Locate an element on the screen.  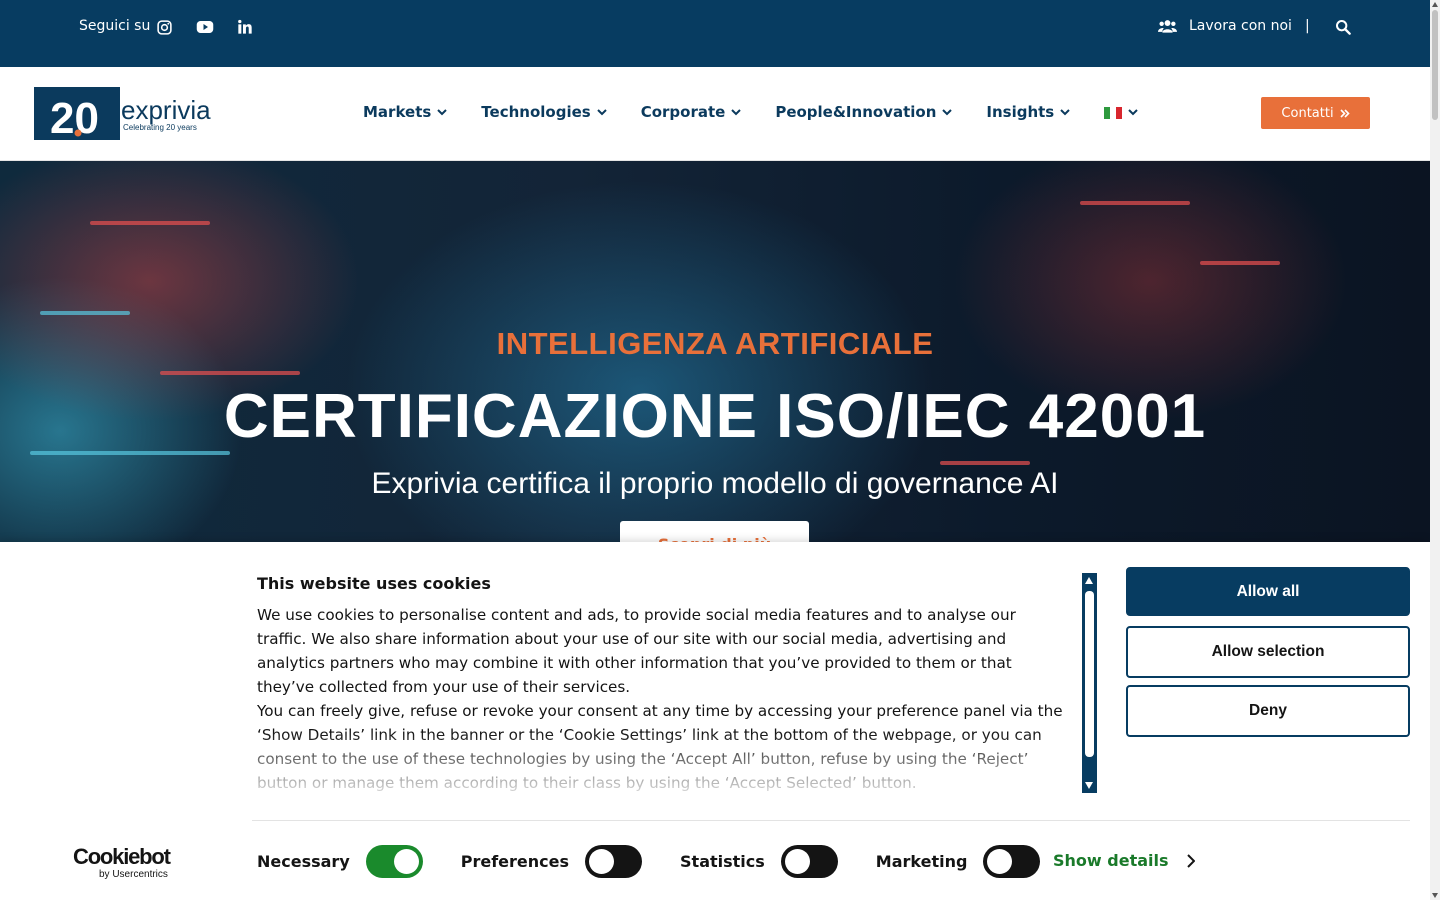
logo-number: 20 is located at coordinates (74, 117).